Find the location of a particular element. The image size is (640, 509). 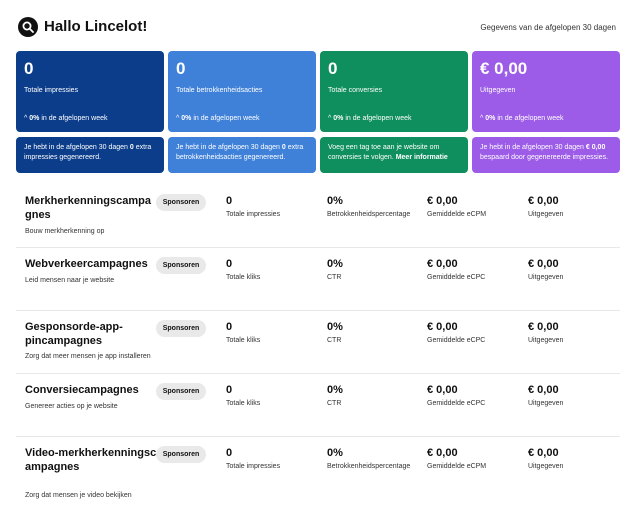

campaign-title: Conversiecampagnes is located at coordinates (82, 390).